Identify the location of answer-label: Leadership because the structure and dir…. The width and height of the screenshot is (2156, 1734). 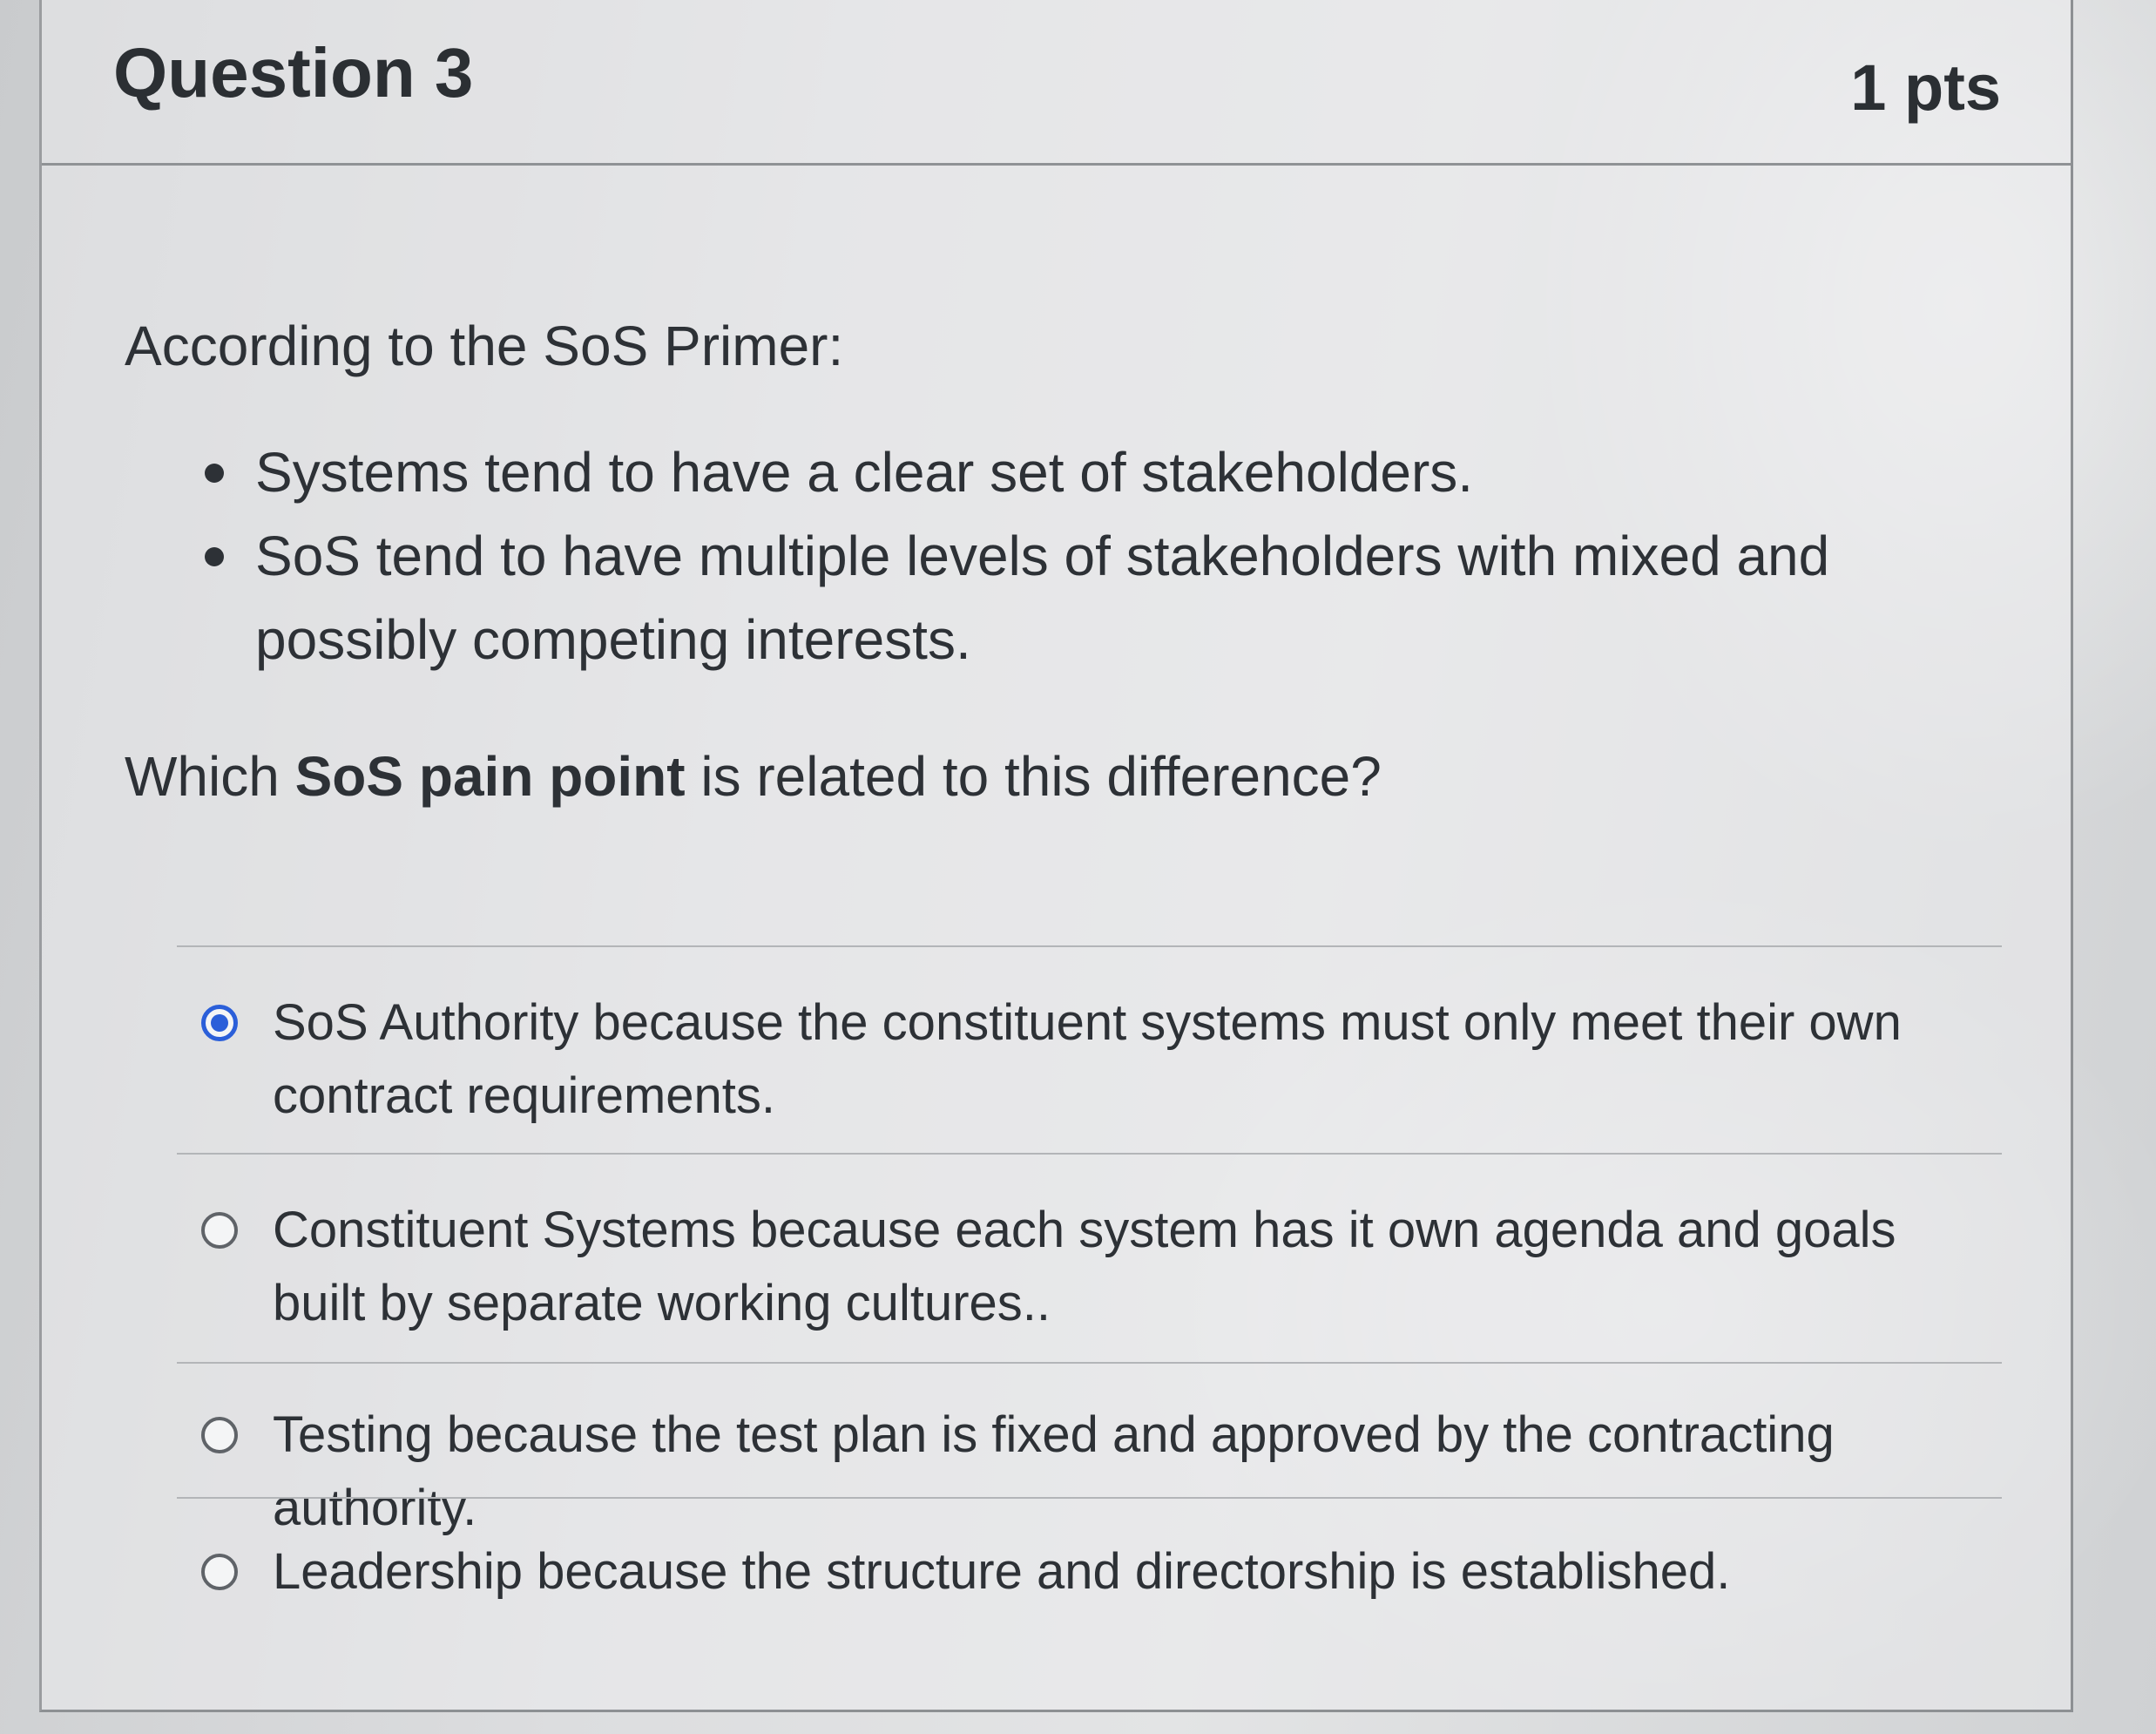
(1002, 1571).